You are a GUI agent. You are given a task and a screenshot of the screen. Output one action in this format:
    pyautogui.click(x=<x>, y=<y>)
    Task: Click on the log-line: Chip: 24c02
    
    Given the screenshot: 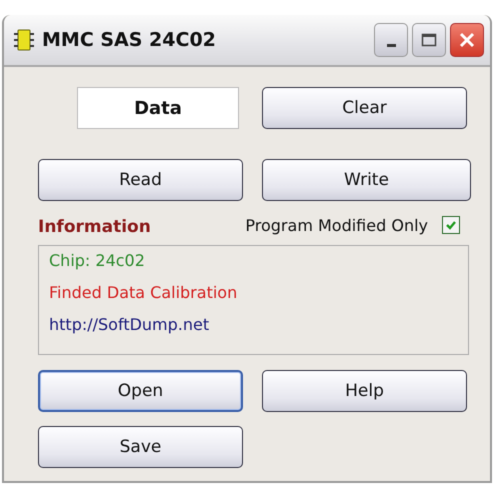 What is the action you would take?
    pyautogui.click(x=97, y=261)
    